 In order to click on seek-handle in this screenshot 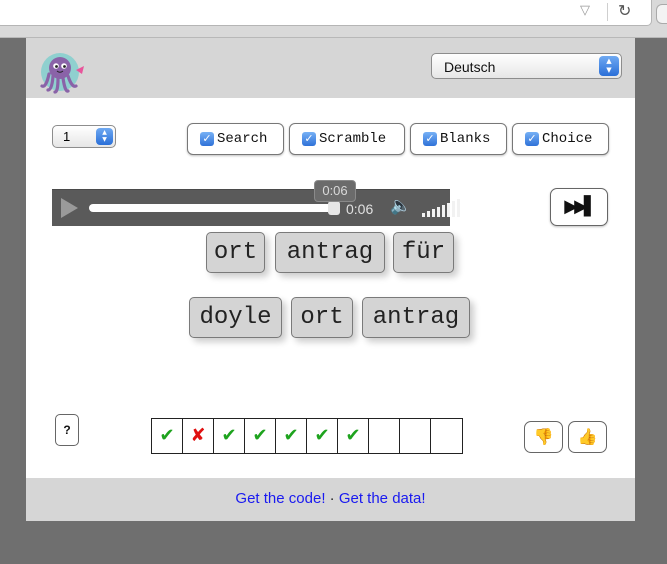, I will do `click(334, 208)`.